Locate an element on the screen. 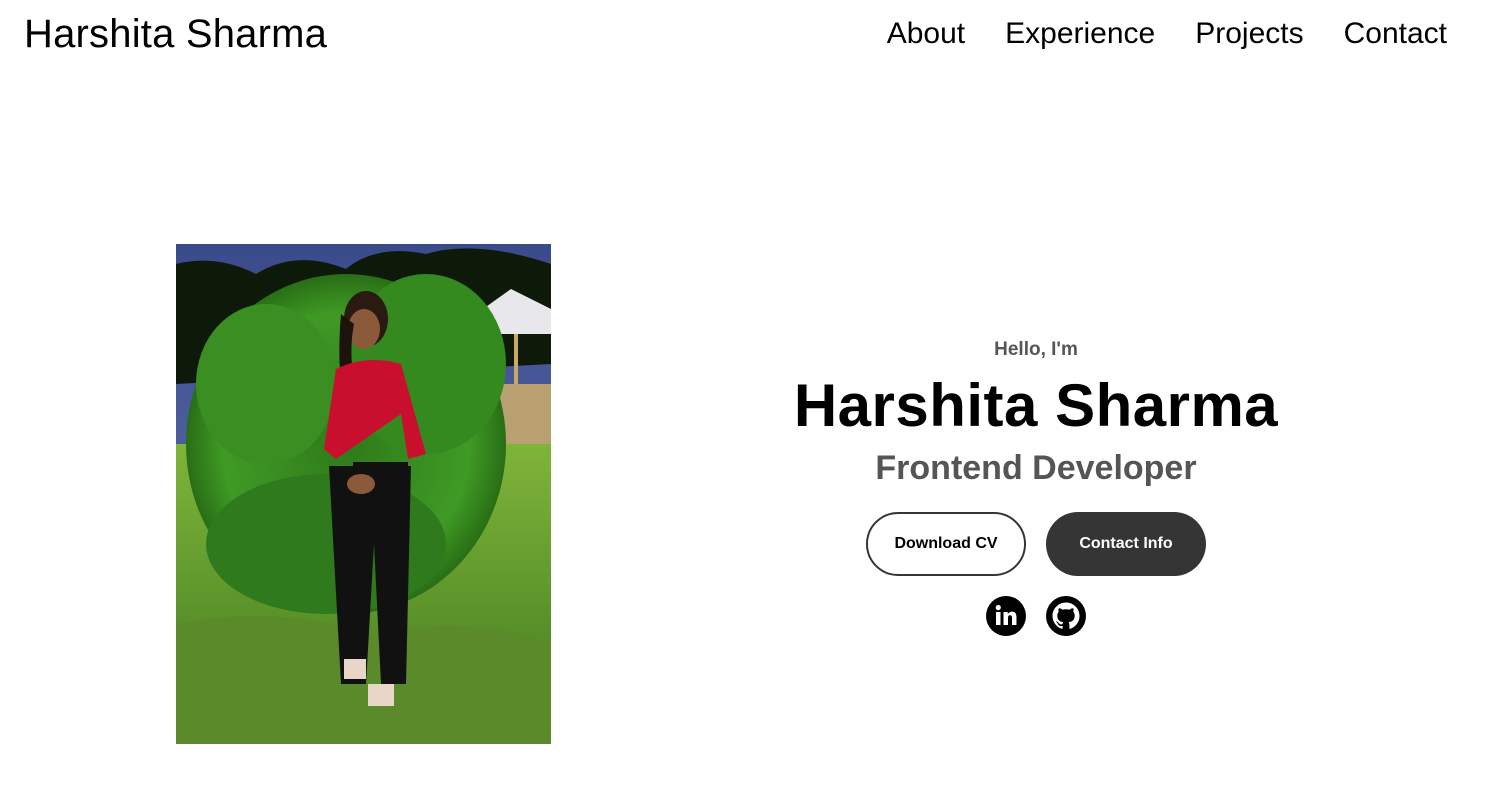 This screenshot has width=1501, height=790. nav-link-experience: Experience is located at coordinates (1080, 33).